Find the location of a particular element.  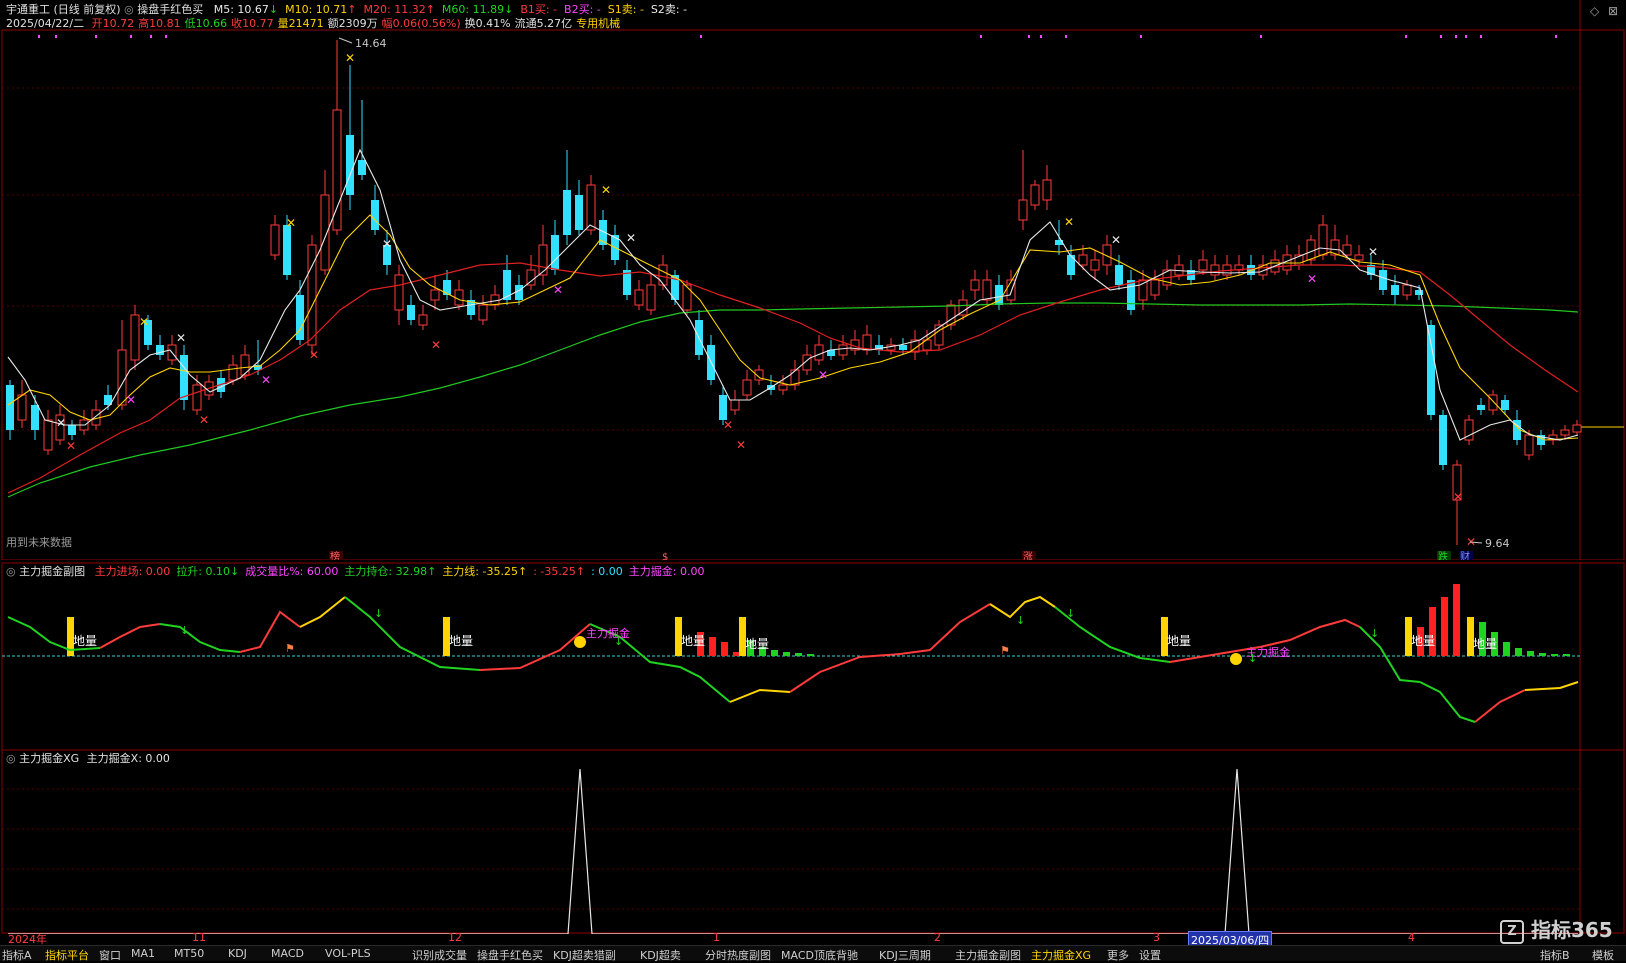

event-marker-die: 跌 is located at coordinates (1443, 555).